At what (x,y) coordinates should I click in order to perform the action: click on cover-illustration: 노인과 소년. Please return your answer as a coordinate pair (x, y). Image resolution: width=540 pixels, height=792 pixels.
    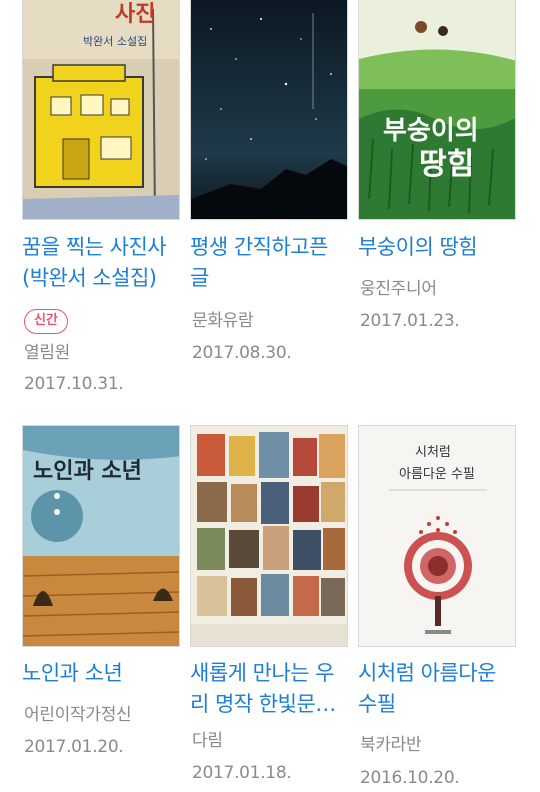
    Looking at the image, I should click on (101, 536).